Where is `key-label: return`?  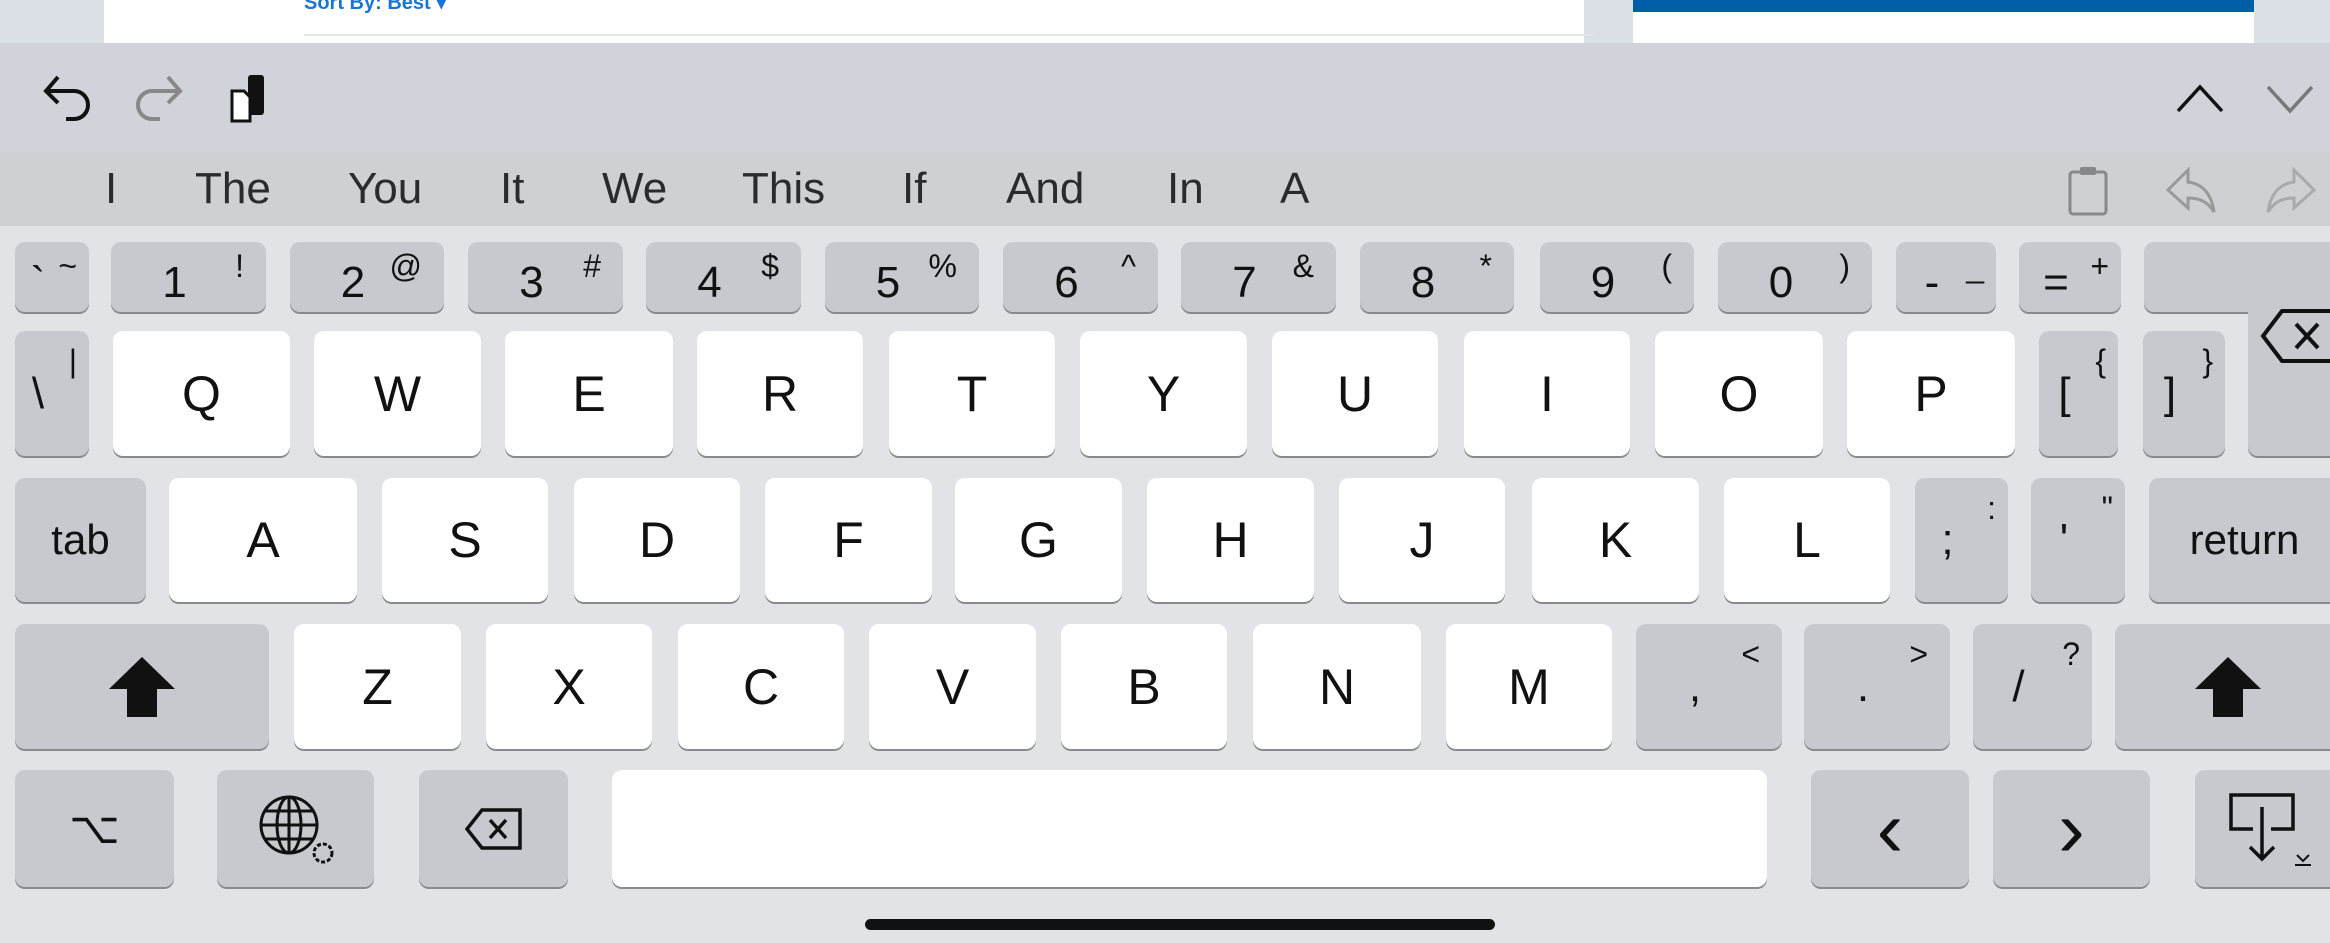 key-label: return is located at coordinates (2244, 539).